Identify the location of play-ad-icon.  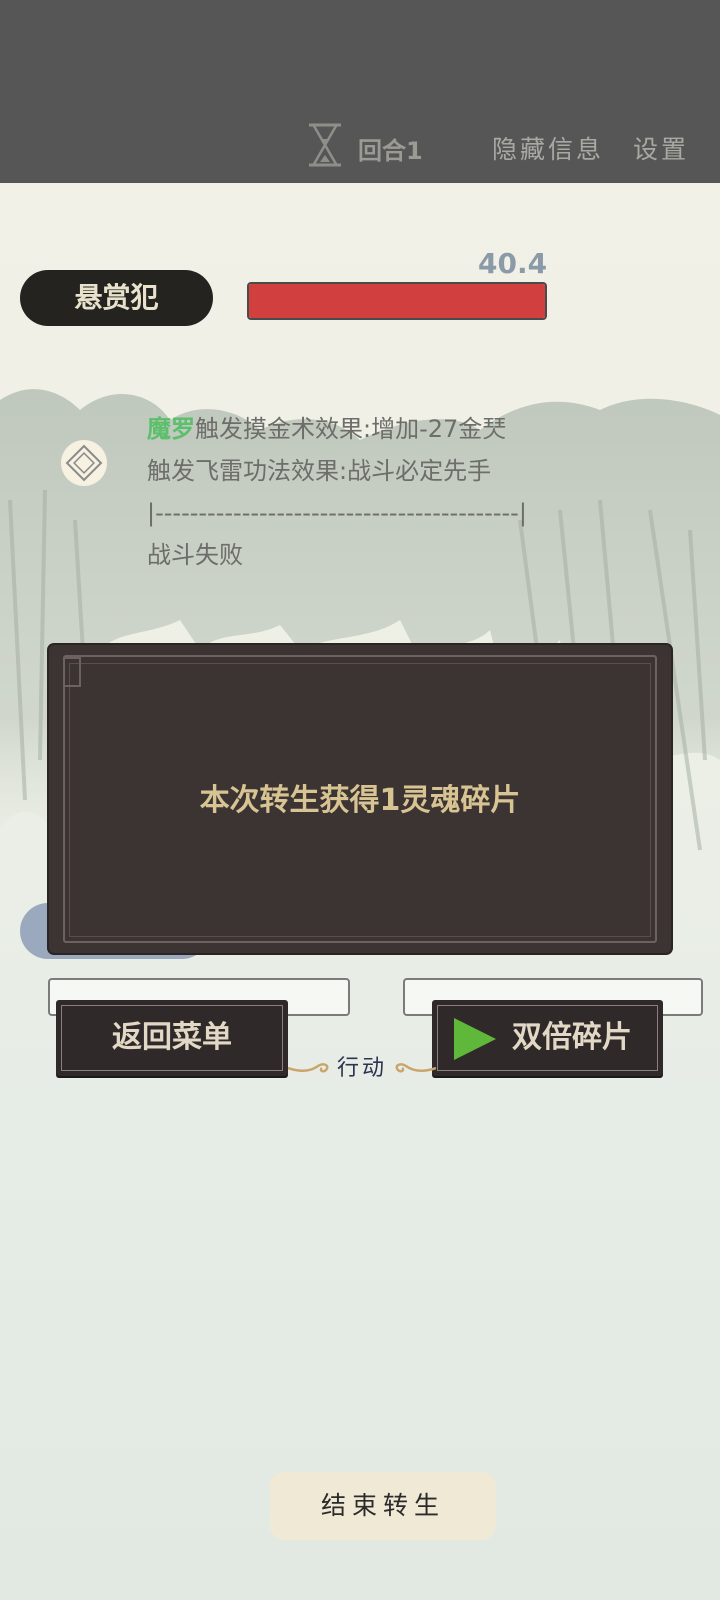
(475, 1039).